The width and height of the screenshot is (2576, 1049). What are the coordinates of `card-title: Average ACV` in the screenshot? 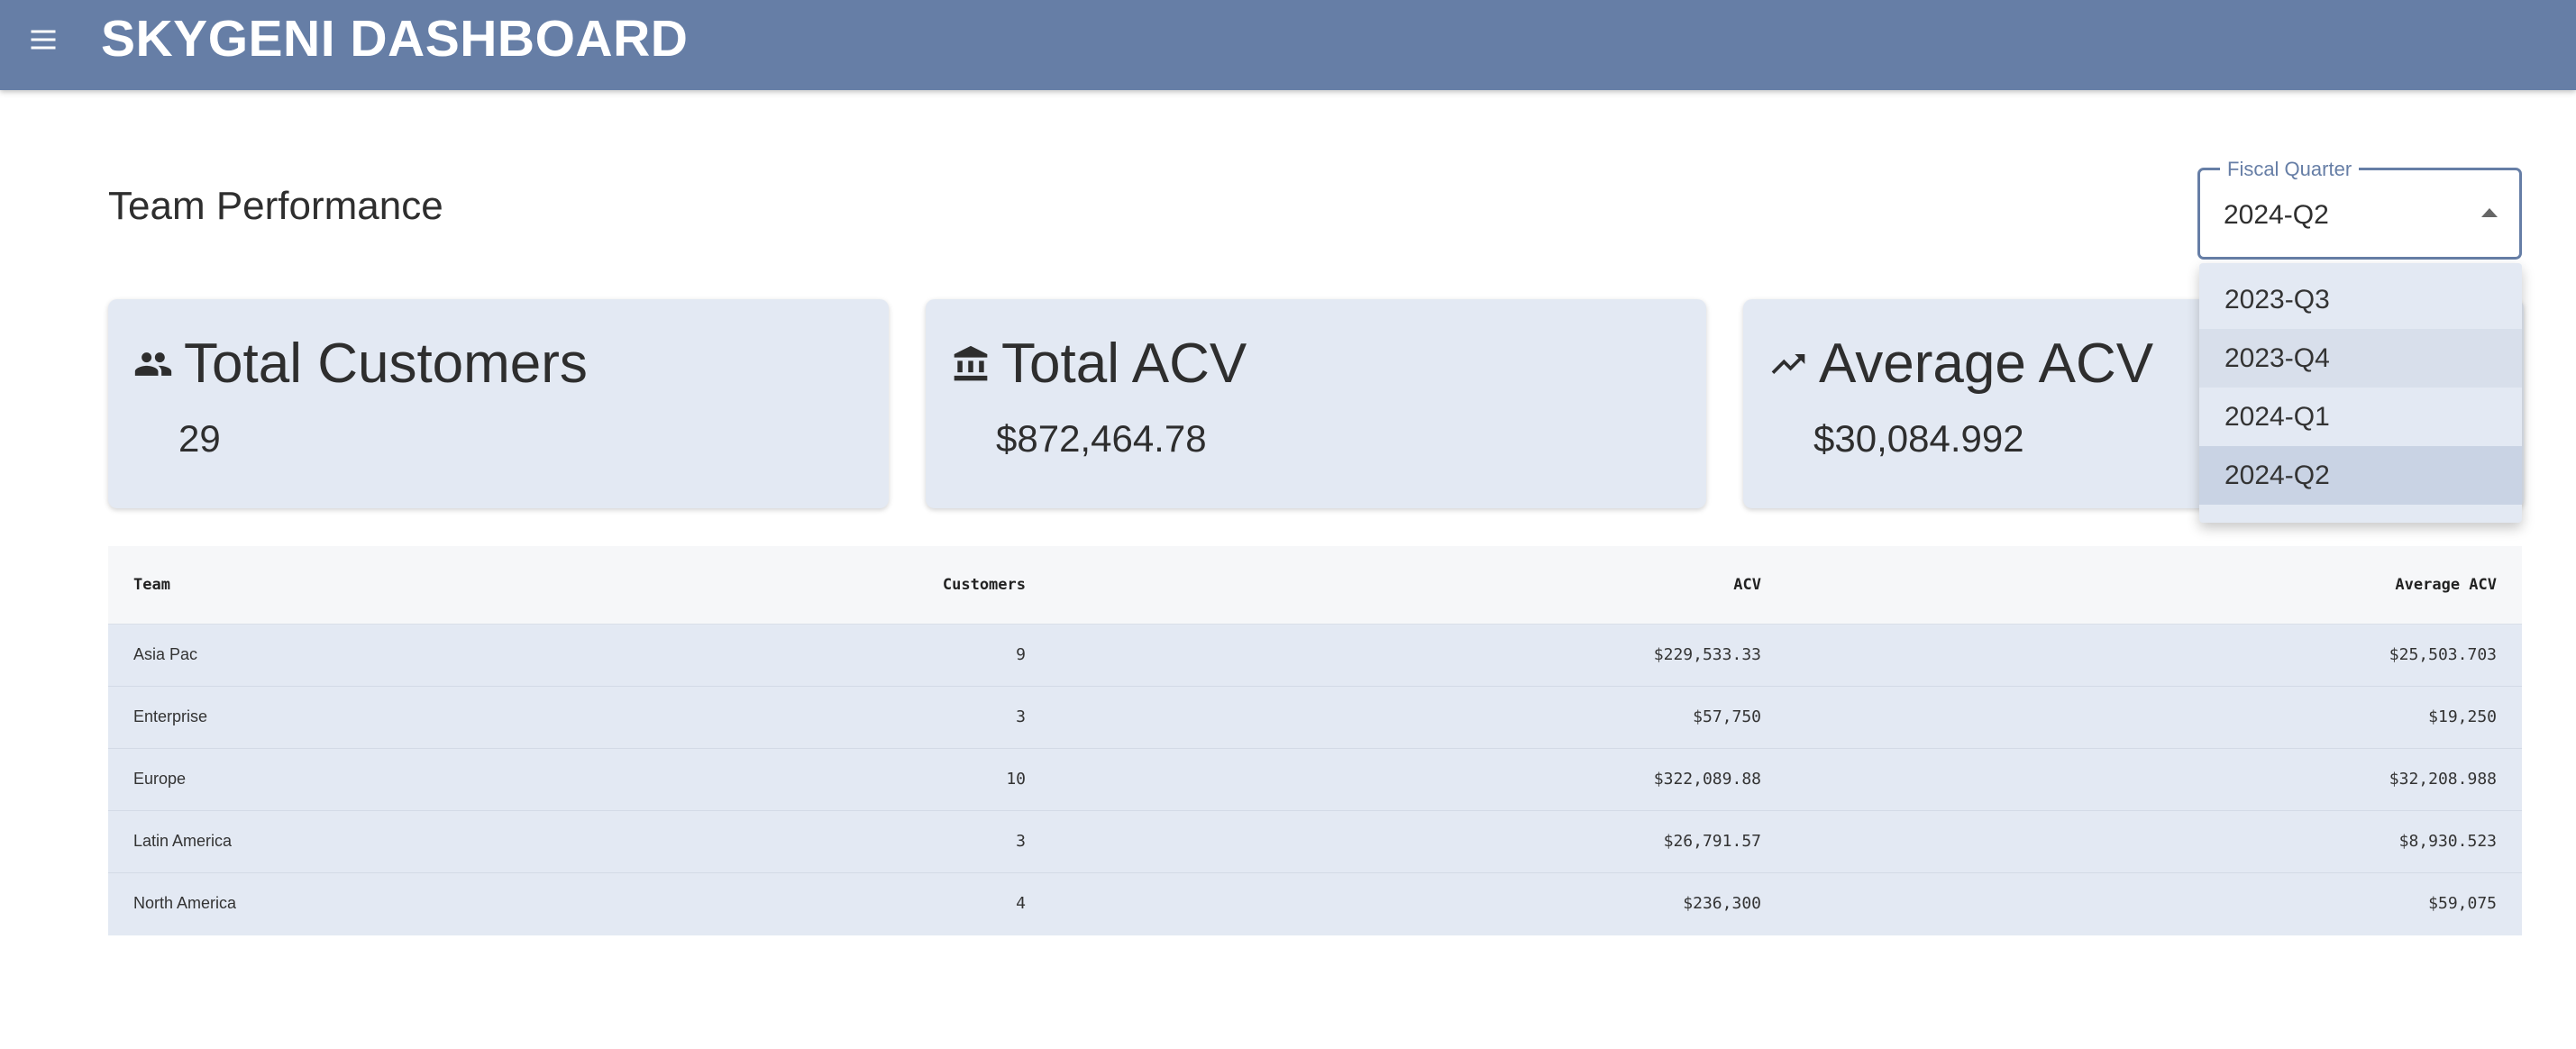 It's located at (1986, 364).